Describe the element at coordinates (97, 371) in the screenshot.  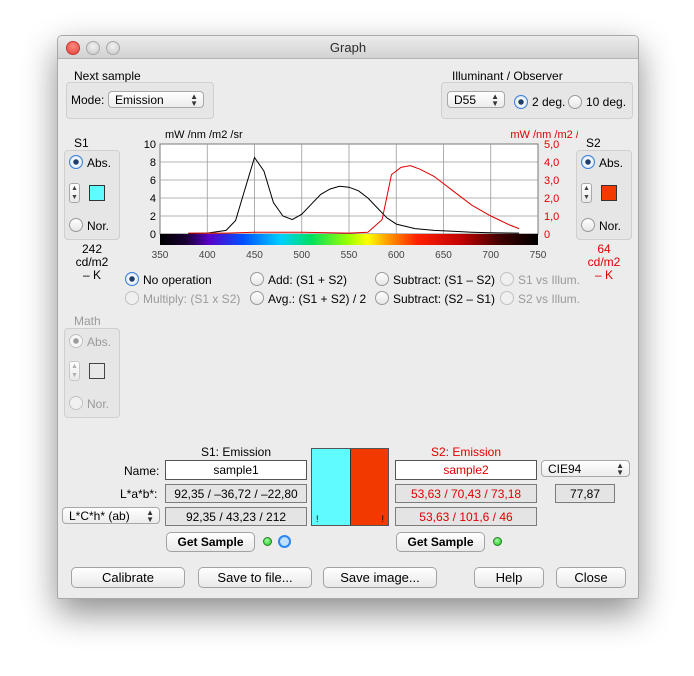
I see `math-color-swatch` at that location.